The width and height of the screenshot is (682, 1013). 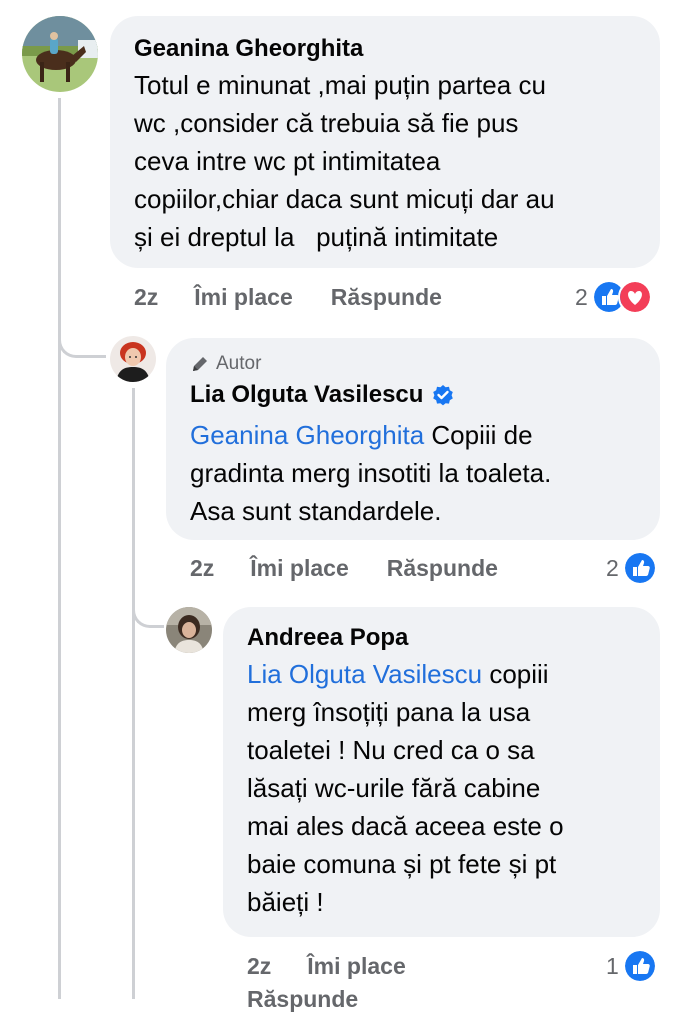 I want to click on reaction-summary: 1, so click(x=631, y=966).